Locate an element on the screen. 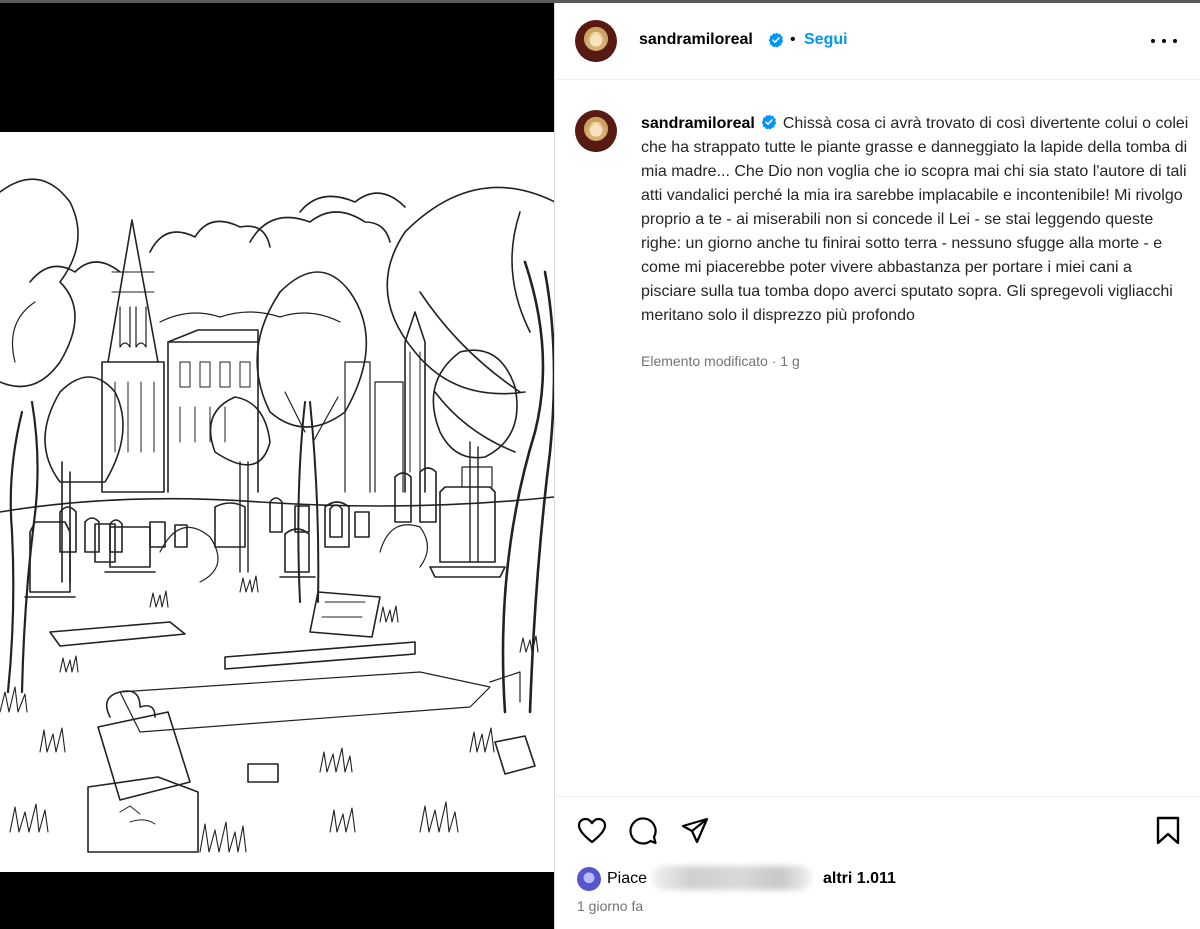 The height and width of the screenshot is (929, 1200). redacted-liker-name is located at coordinates (732, 878).